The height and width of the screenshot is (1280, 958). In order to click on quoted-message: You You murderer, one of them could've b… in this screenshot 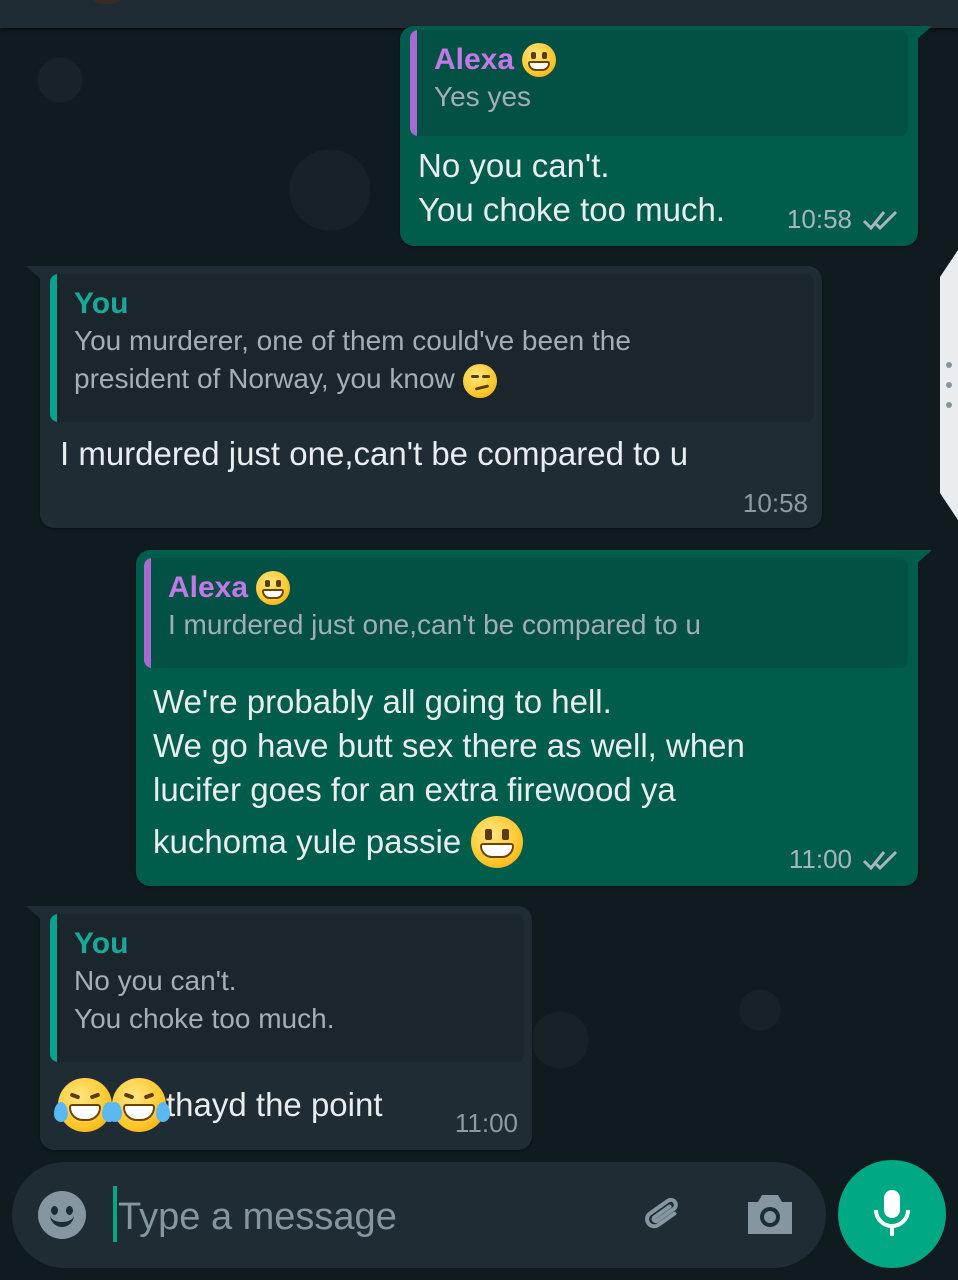, I will do `click(432, 348)`.